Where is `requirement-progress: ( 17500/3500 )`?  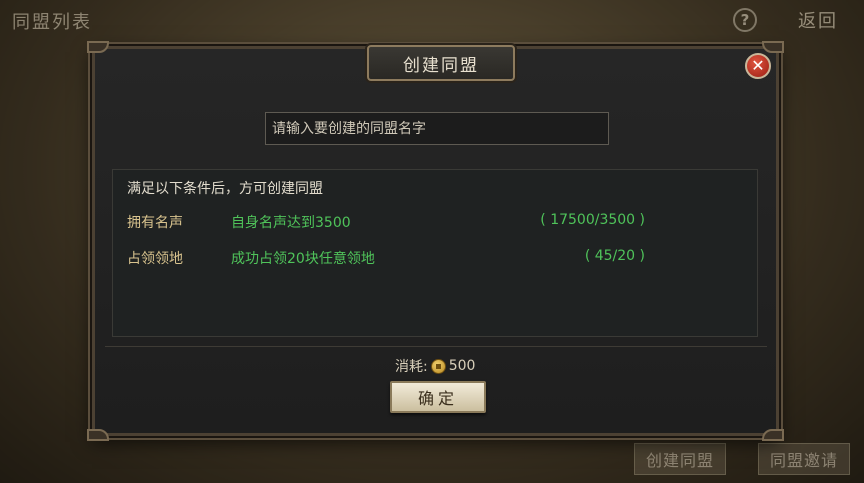 requirement-progress: ( 17500/3500 ) is located at coordinates (592, 220).